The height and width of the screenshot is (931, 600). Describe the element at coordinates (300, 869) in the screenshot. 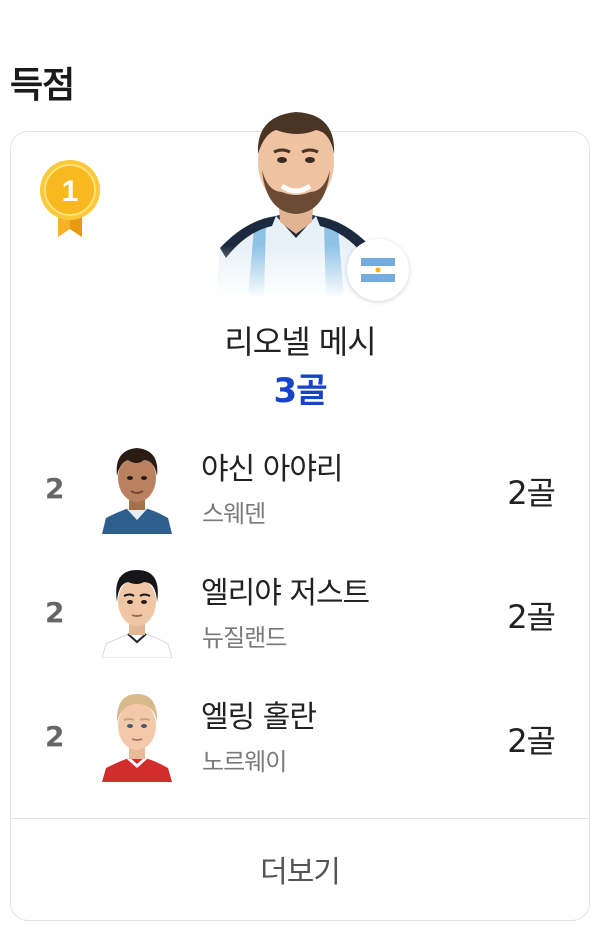

I see `more-button: 더보기` at that location.